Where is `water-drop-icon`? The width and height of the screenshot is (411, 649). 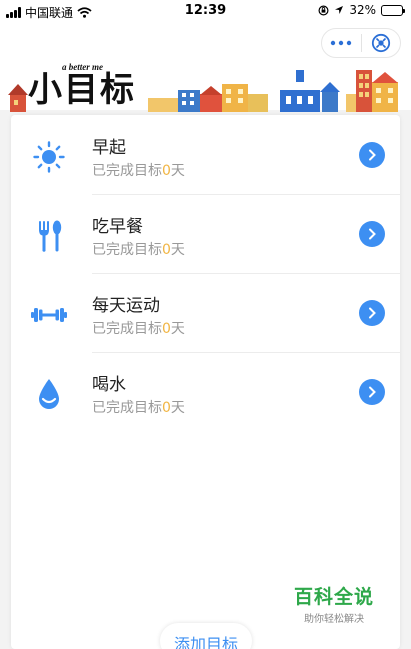 water-drop-icon is located at coordinates (49, 394).